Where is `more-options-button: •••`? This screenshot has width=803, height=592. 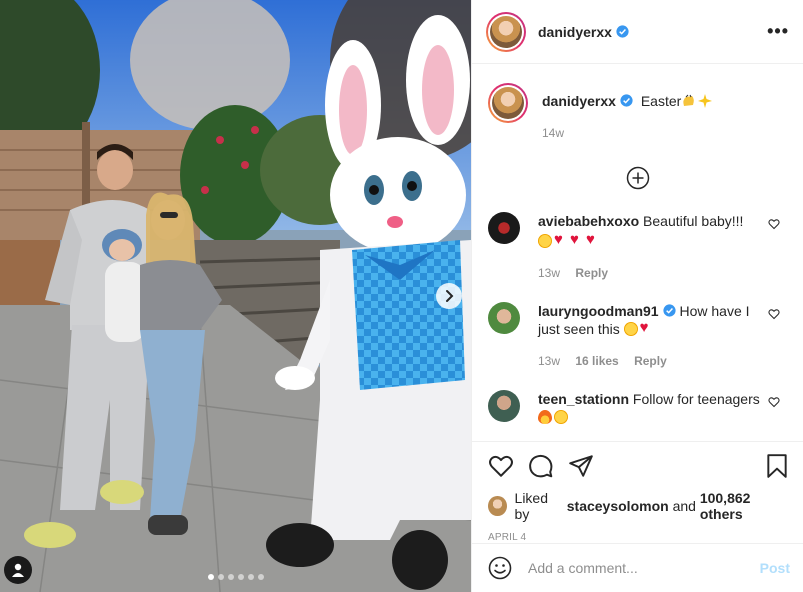 more-options-button: ••• is located at coordinates (778, 31).